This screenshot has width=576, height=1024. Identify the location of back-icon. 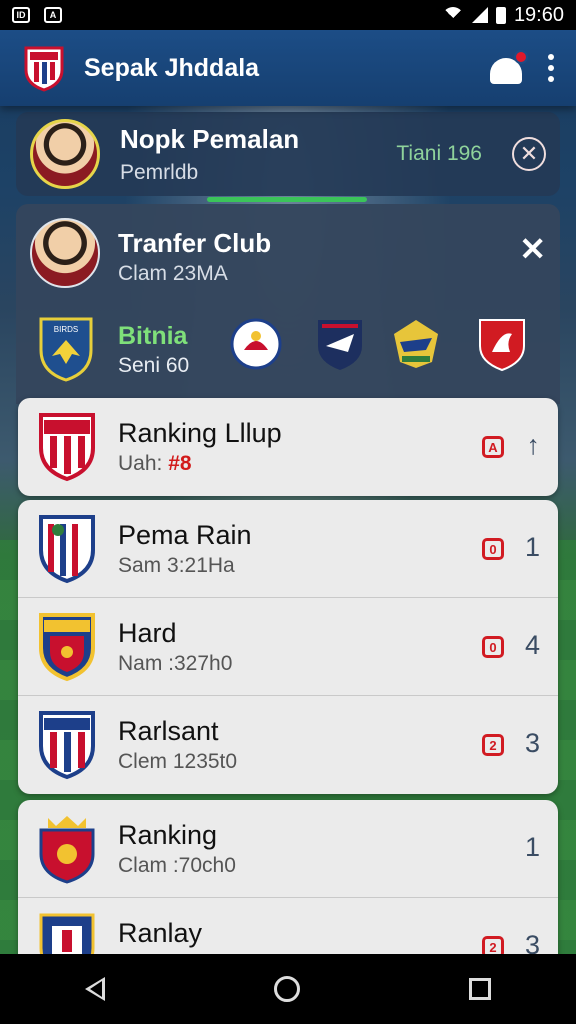
(94, 989).